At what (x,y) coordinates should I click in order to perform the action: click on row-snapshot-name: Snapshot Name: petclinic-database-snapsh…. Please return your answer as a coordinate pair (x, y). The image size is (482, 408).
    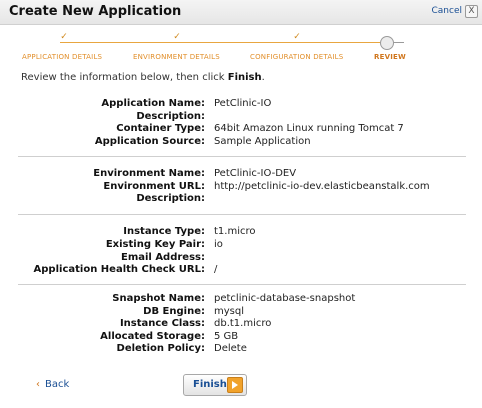
    Looking at the image, I should click on (241, 299).